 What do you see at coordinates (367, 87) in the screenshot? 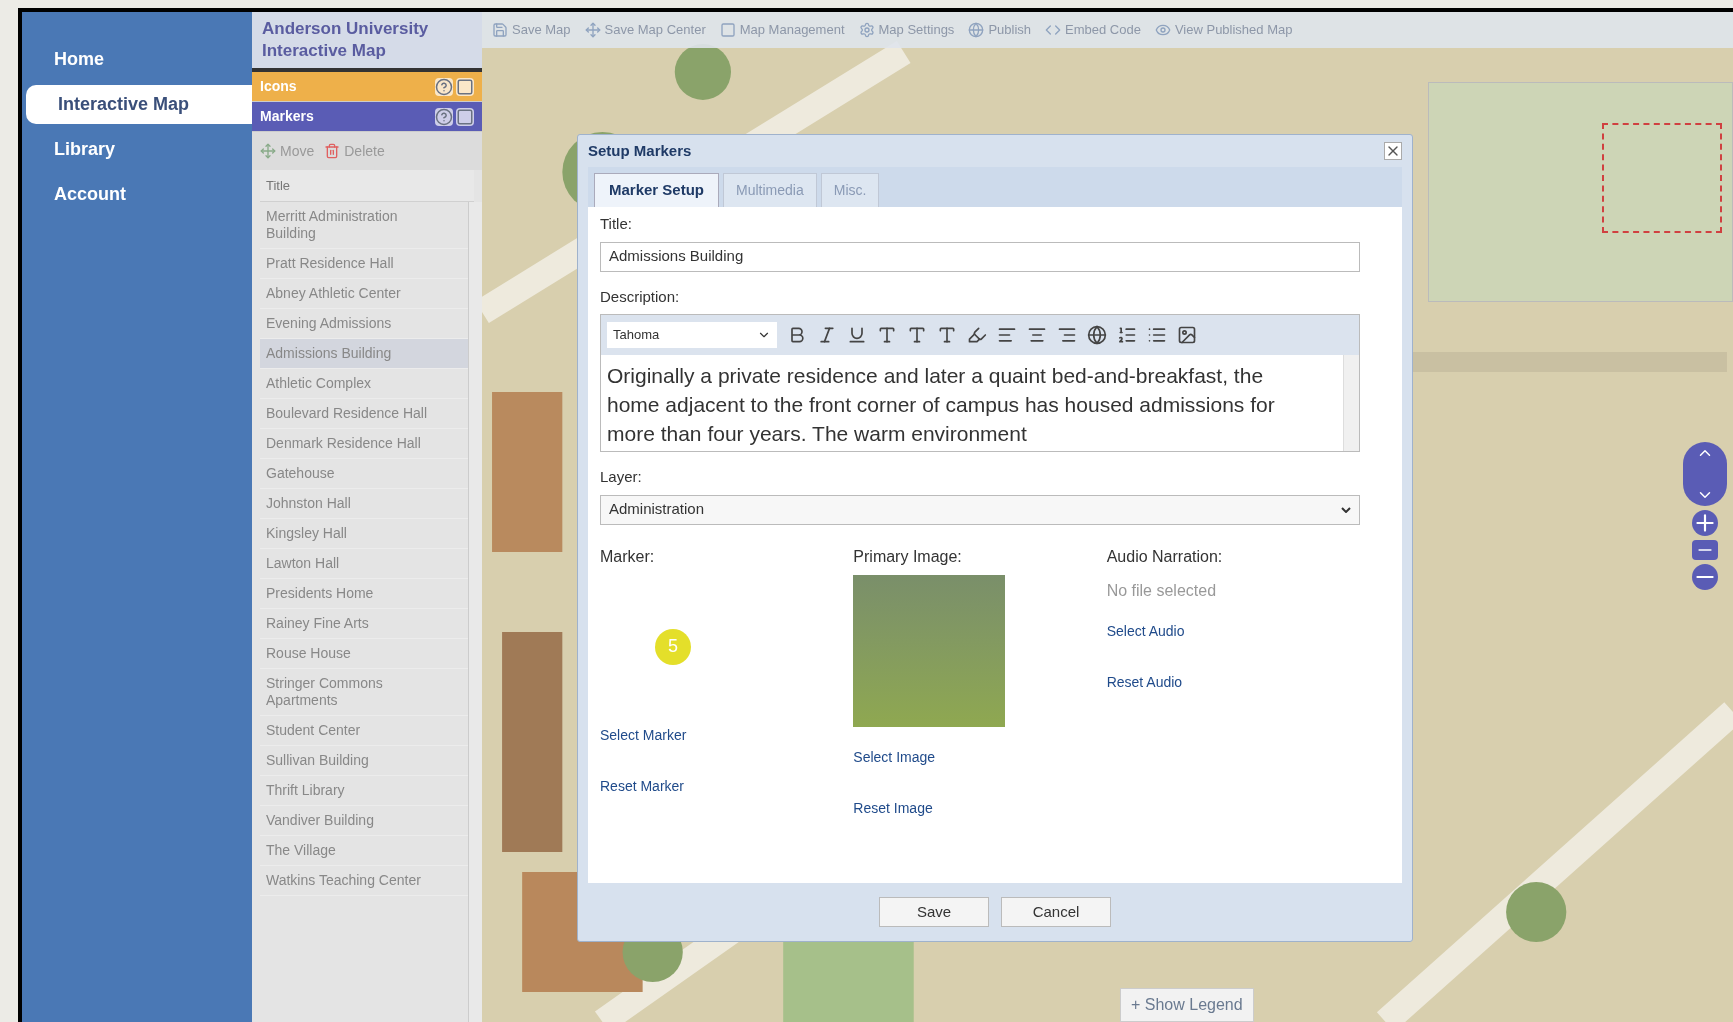
I see `panel-header: Icons` at bounding box center [367, 87].